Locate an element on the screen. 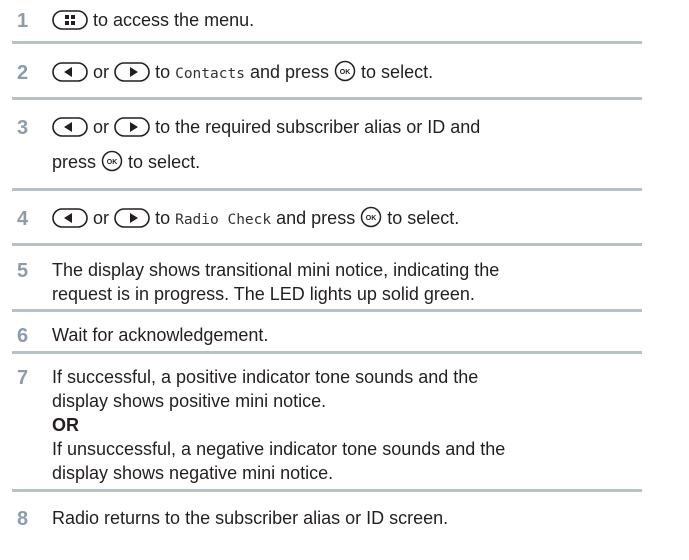  menu-option-radio-check: Radio Check is located at coordinates (223, 220).